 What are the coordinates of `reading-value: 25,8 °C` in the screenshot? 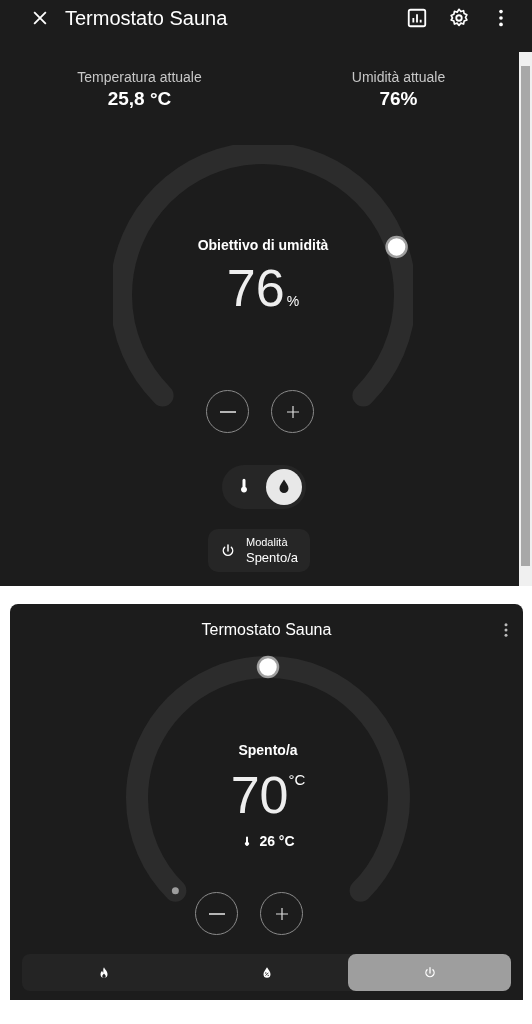 It's located at (139, 99).